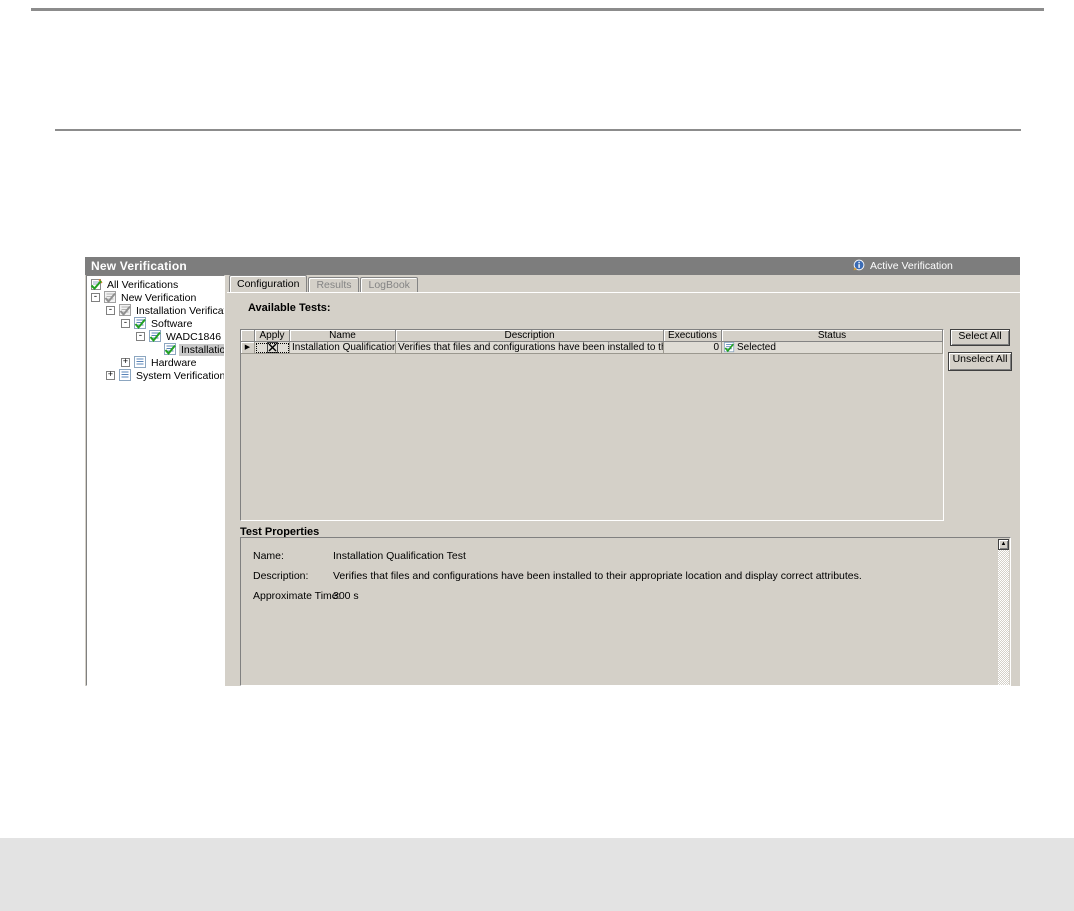 Image resolution: width=1074 pixels, height=911 pixels. Describe the element at coordinates (530, 336) in the screenshot. I see `column-header-description: Description` at that location.